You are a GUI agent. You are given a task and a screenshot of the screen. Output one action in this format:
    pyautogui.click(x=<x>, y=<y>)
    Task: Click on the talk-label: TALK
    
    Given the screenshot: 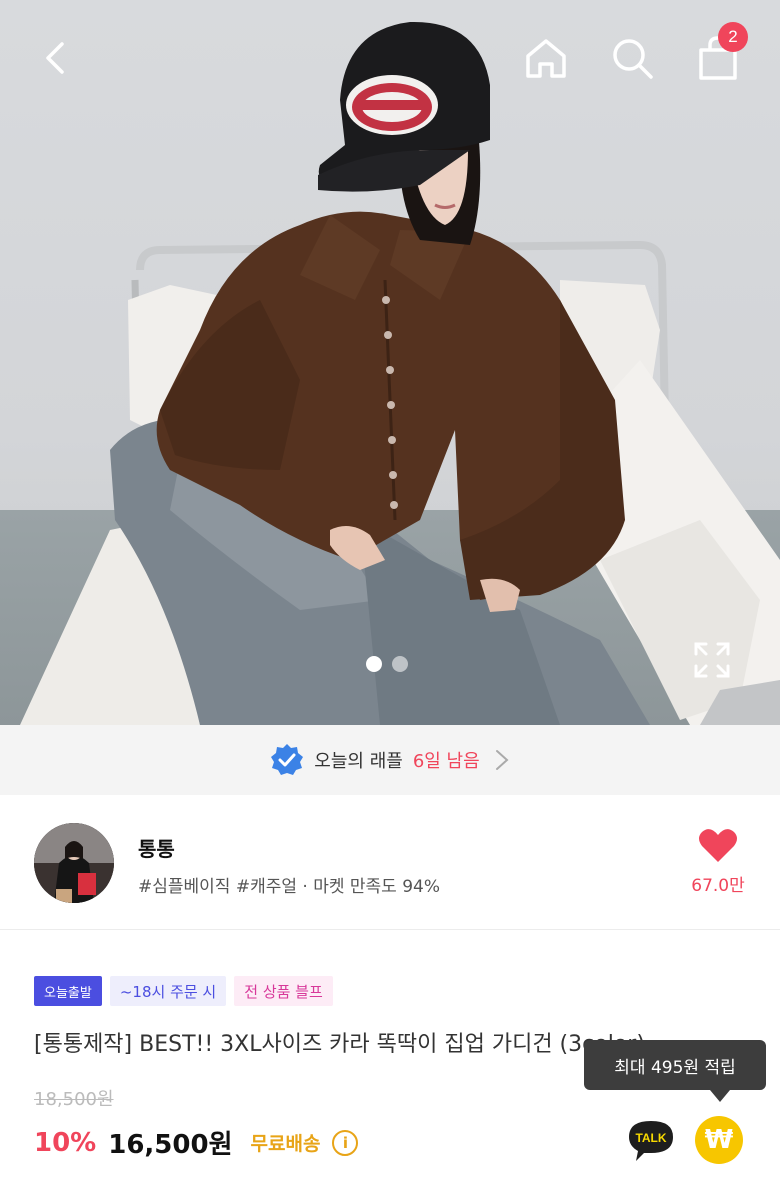 What is the action you would take?
    pyautogui.click(x=650, y=1138)
    